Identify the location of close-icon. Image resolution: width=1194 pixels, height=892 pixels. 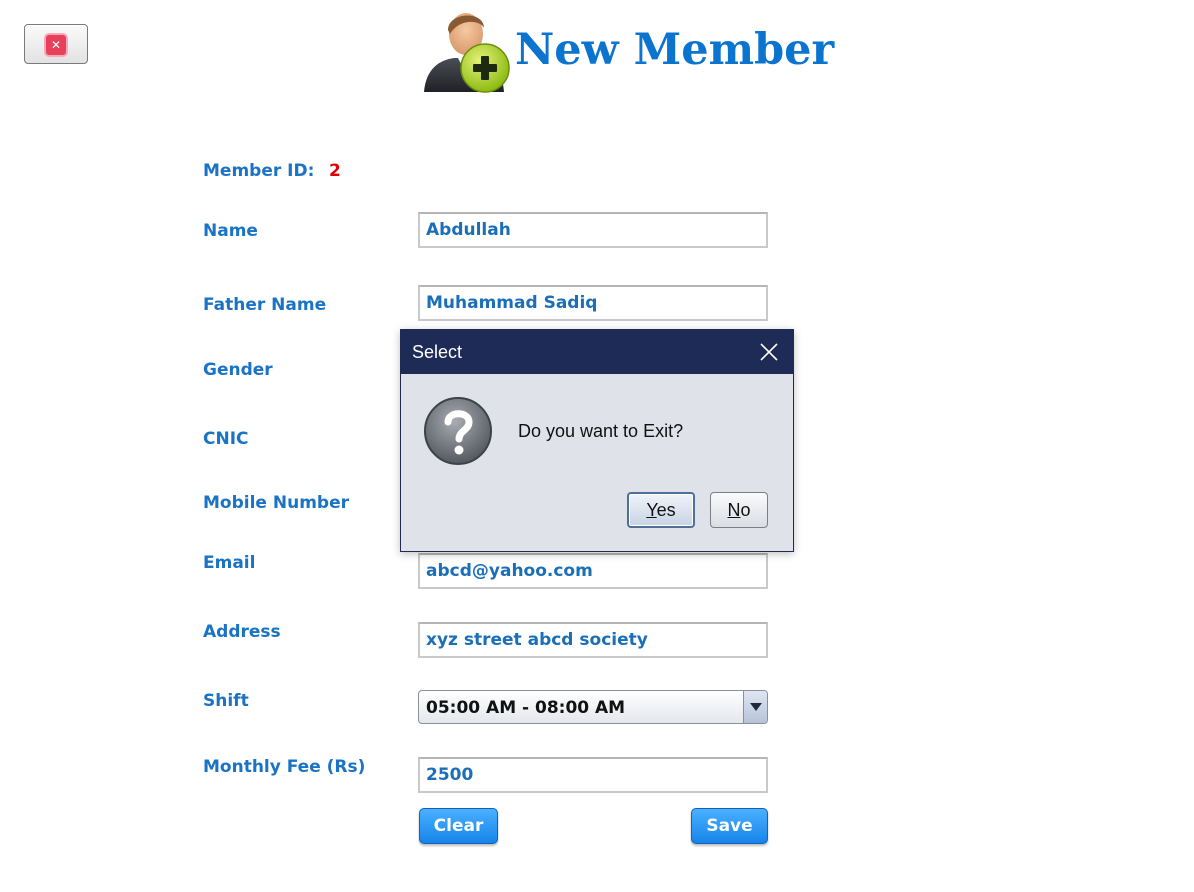
(769, 352).